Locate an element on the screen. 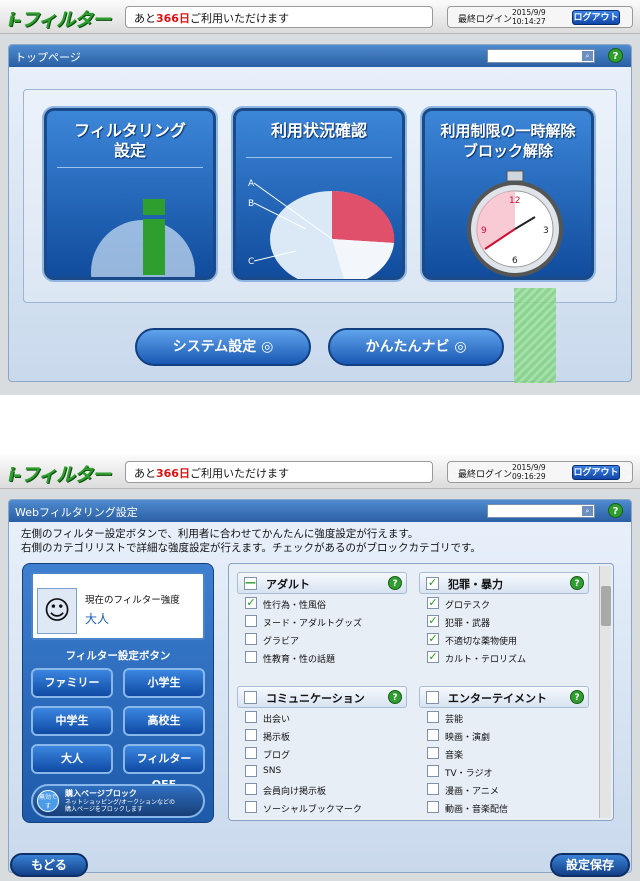 This screenshot has height=881, width=640. item-label: 性教育・性の話題 is located at coordinates (299, 660).